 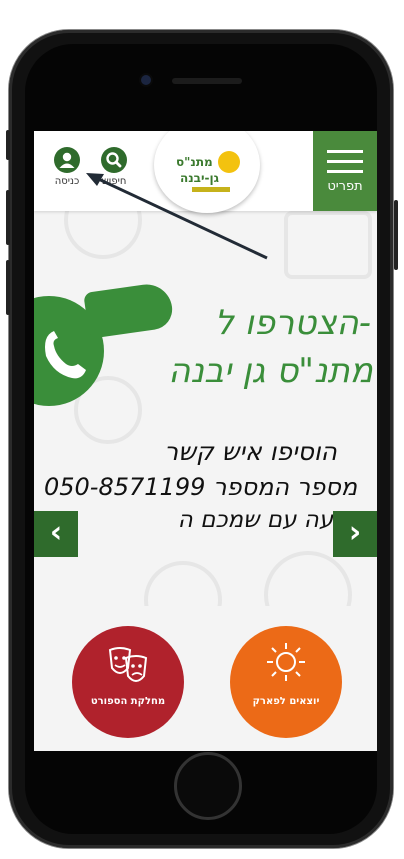 What do you see at coordinates (177, 216) in the screenshot?
I see `annotation-arrow` at bounding box center [177, 216].